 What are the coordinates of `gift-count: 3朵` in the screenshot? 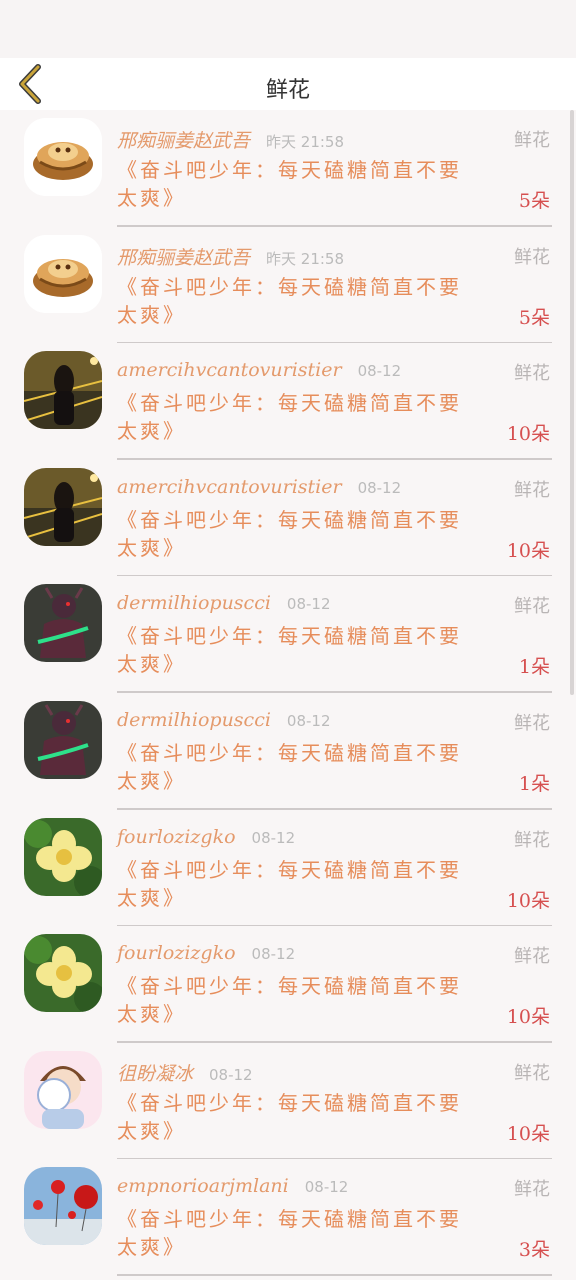 It's located at (534, 1250).